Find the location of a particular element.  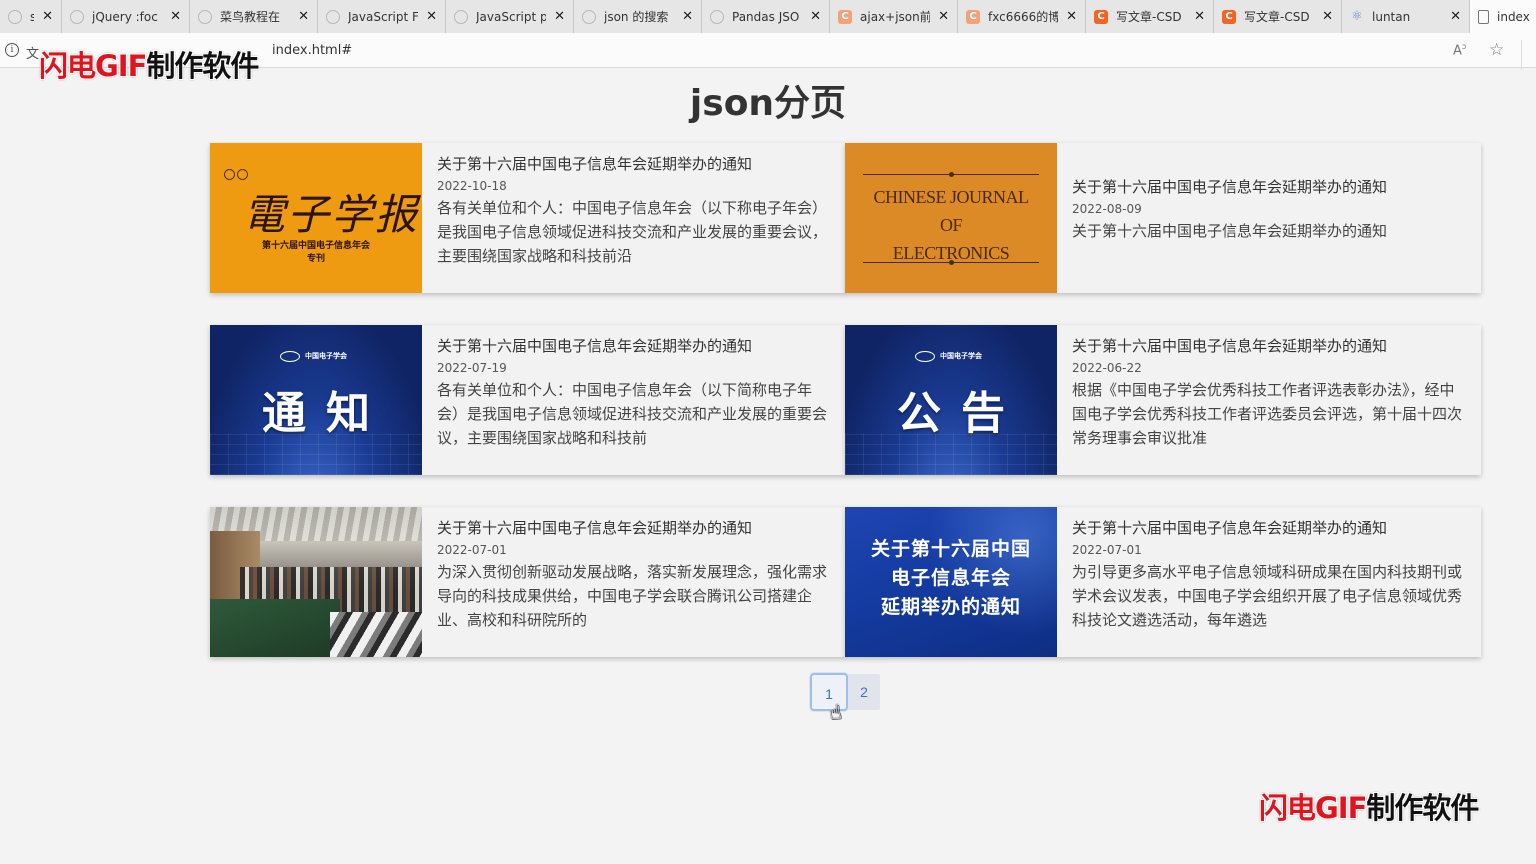

info-icon: i is located at coordinates (12, 50).